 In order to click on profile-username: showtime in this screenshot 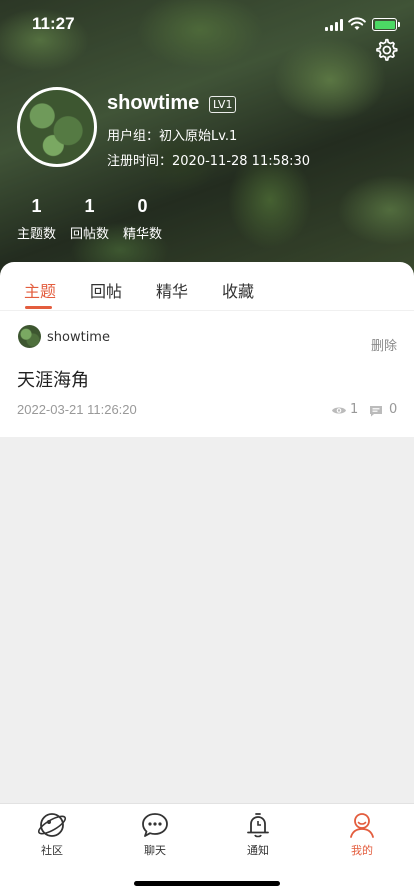, I will do `click(153, 103)`.